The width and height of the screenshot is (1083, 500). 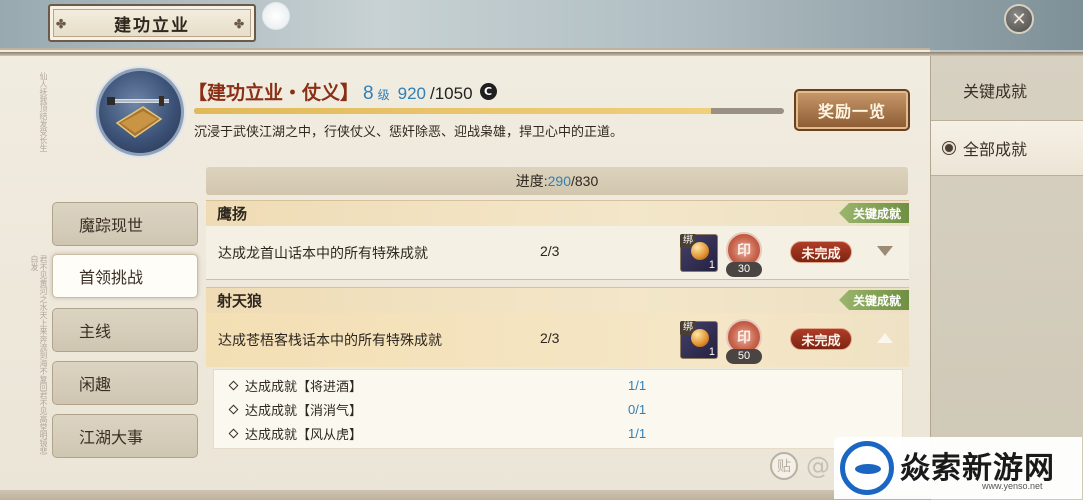 What do you see at coordinates (949, 148) in the screenshot?
I see `selected-dot-icon` at bounding box center [949, 148].